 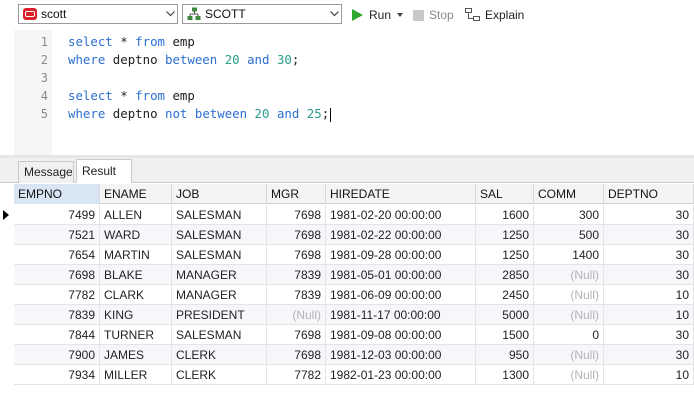 What do you see at coordinates (649, 194) in the screenshot?
I see `column-header-deptno: DEPTNO` at bounding box center [649, 194].